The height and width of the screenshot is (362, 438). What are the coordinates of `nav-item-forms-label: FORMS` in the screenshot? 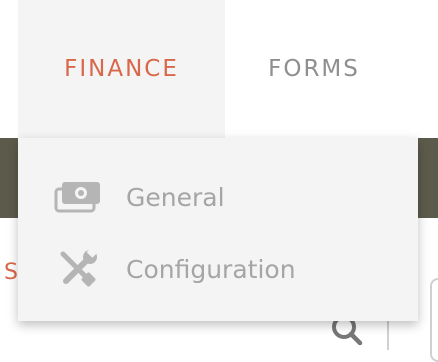 It's located at (314, 69).